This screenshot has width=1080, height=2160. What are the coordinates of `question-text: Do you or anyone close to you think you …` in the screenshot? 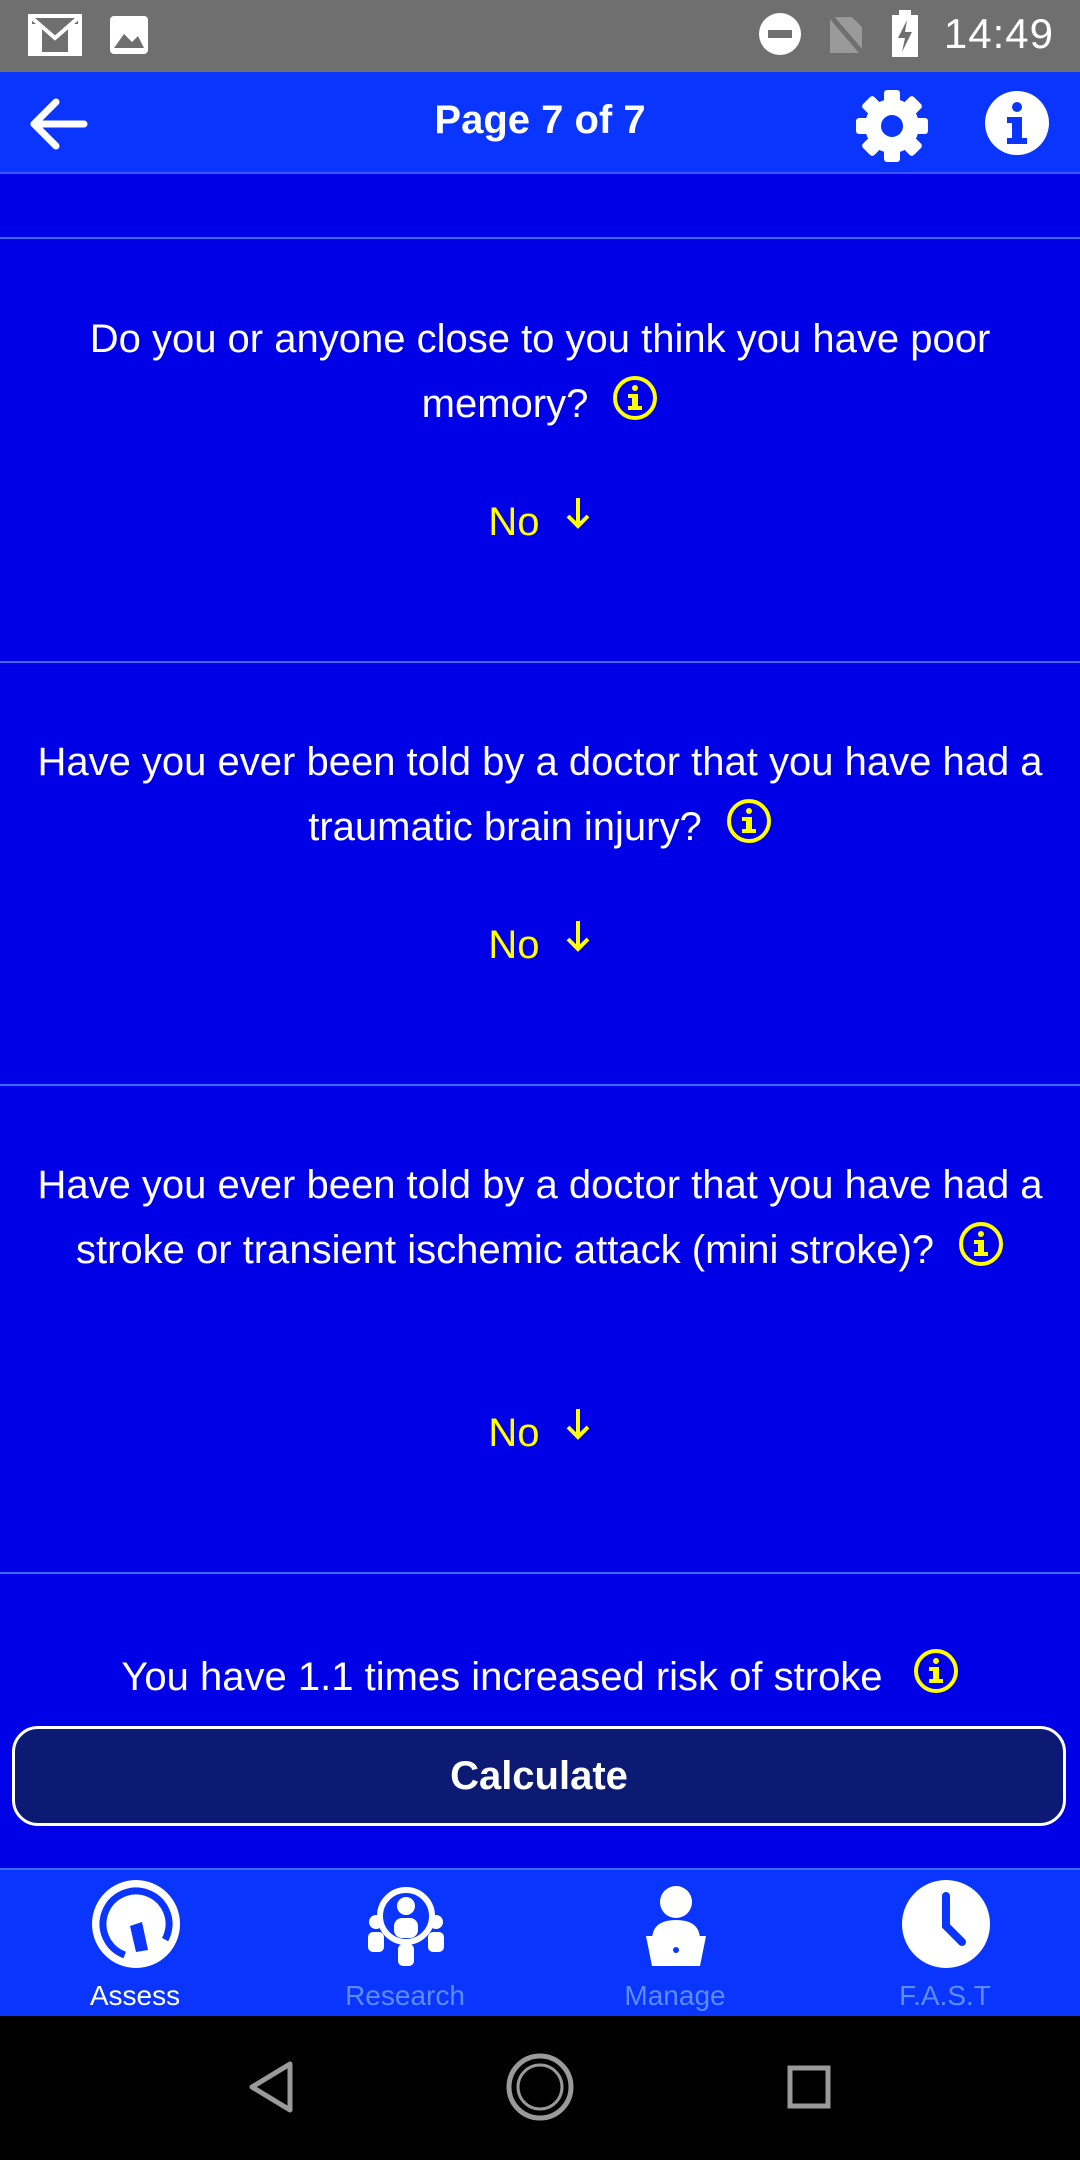 It's located at (540, 371).